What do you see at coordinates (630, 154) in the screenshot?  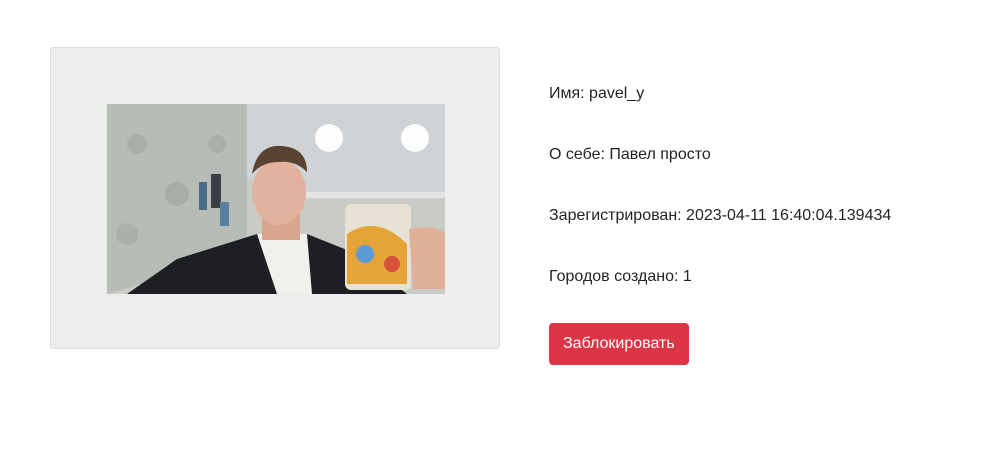 I see `user-about: О себе: Павел просто` at bounding box center [630, 154].